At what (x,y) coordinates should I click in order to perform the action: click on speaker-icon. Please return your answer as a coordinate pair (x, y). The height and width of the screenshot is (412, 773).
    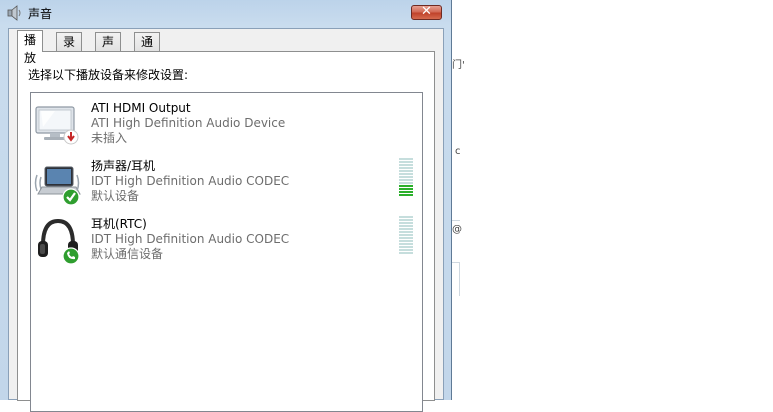
    Looking at the image, I should click on (14, 13).